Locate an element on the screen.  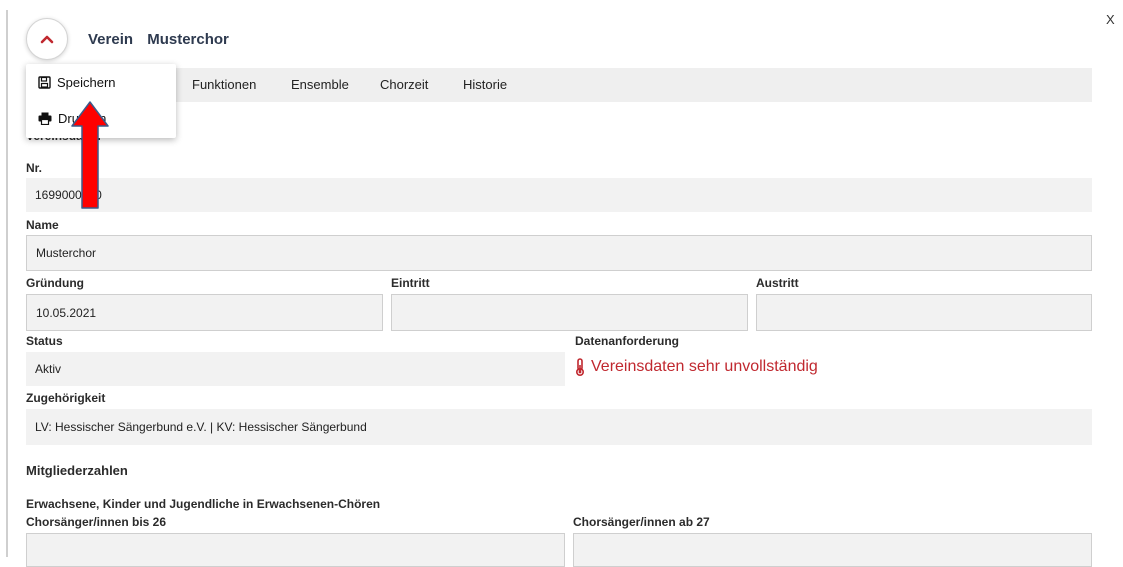
tab-bar: Funktionen Ensemble Chorzeit Historie is located at coordinates (559, 85).